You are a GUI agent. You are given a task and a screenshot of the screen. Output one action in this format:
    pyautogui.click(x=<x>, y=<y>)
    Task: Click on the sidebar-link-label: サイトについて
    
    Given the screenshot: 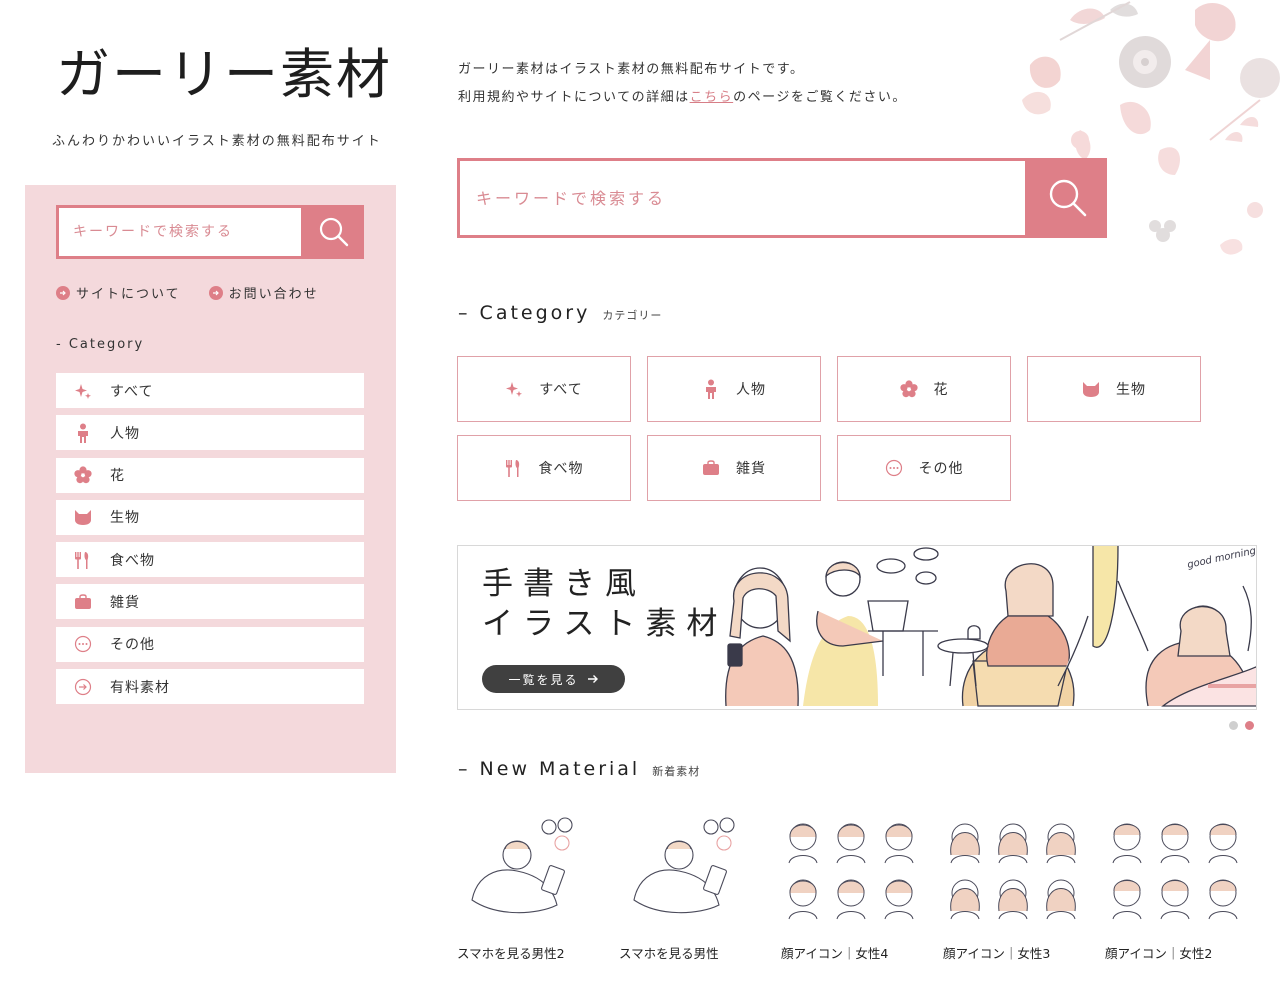 What is the action you would take?
    pyautogui.click(x=128, y=294)
    